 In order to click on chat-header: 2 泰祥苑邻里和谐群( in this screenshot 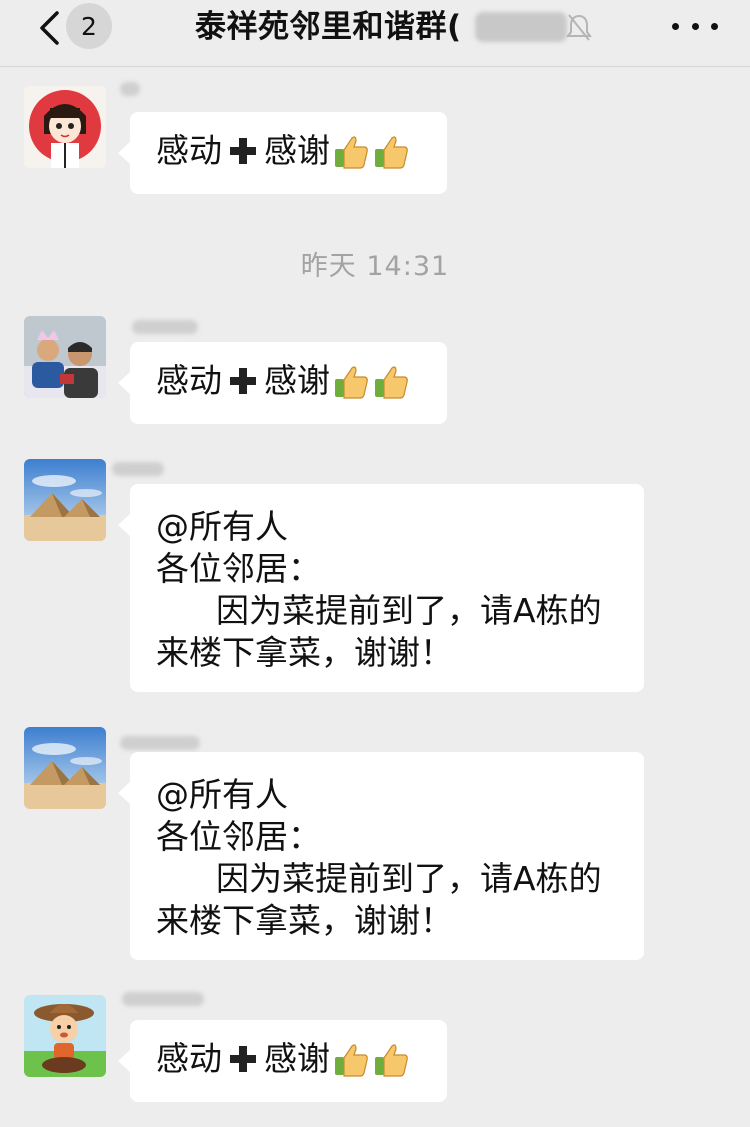, I will do `click(375, 33)`.